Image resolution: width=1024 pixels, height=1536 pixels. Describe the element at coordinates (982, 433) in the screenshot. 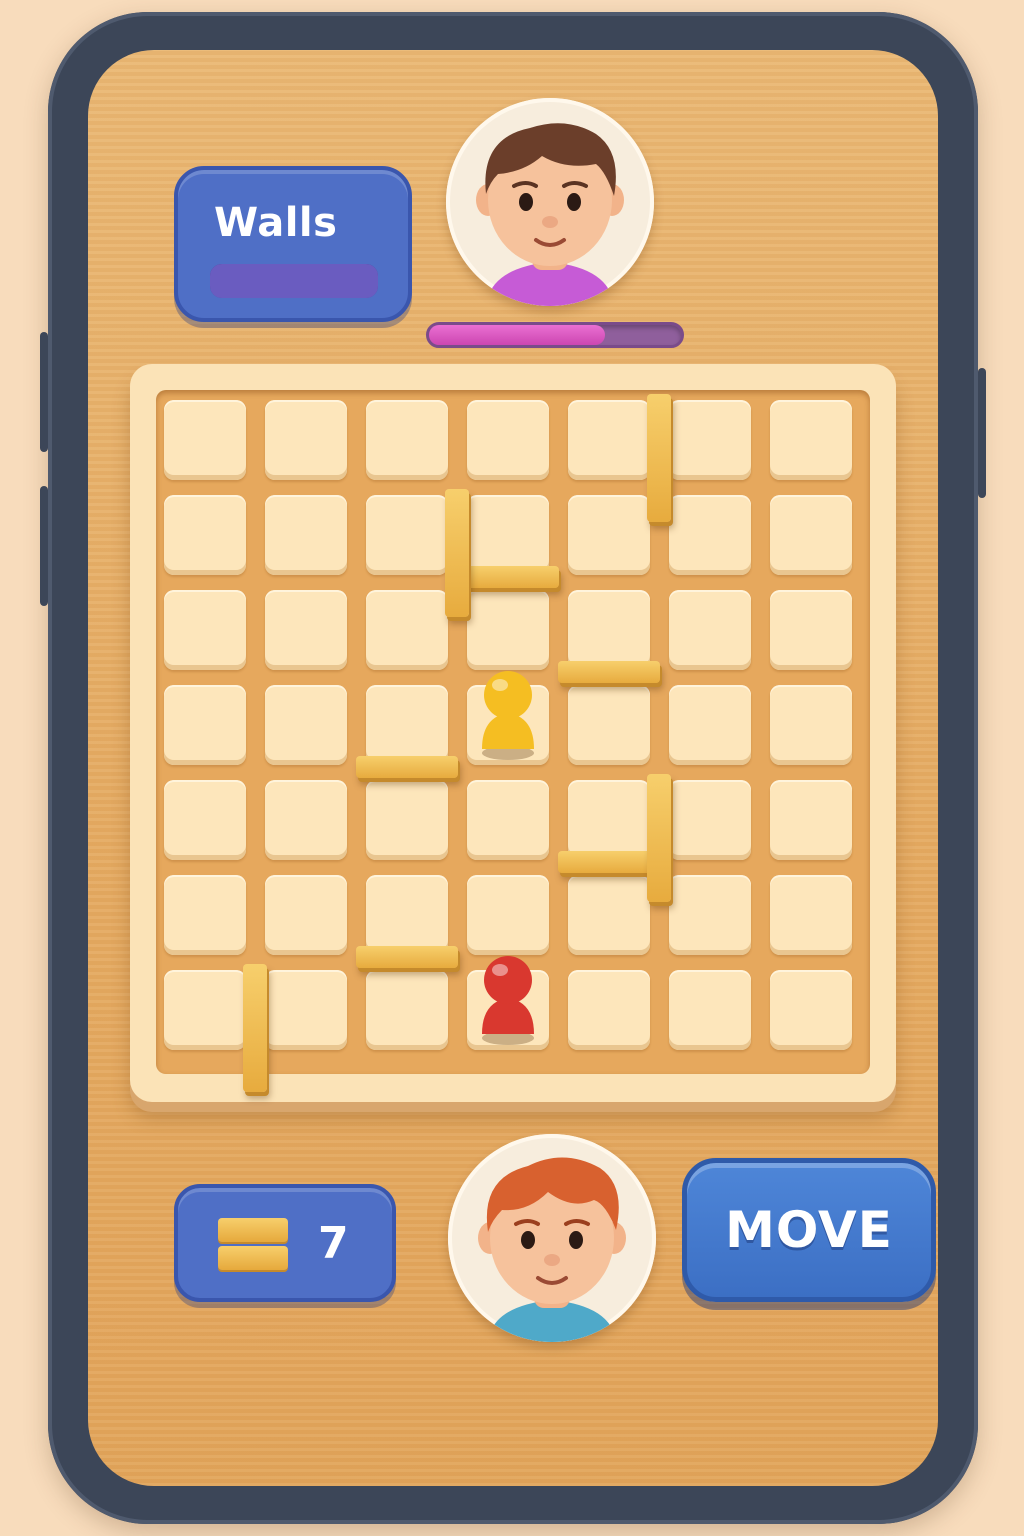

I see `power-button` at that location.